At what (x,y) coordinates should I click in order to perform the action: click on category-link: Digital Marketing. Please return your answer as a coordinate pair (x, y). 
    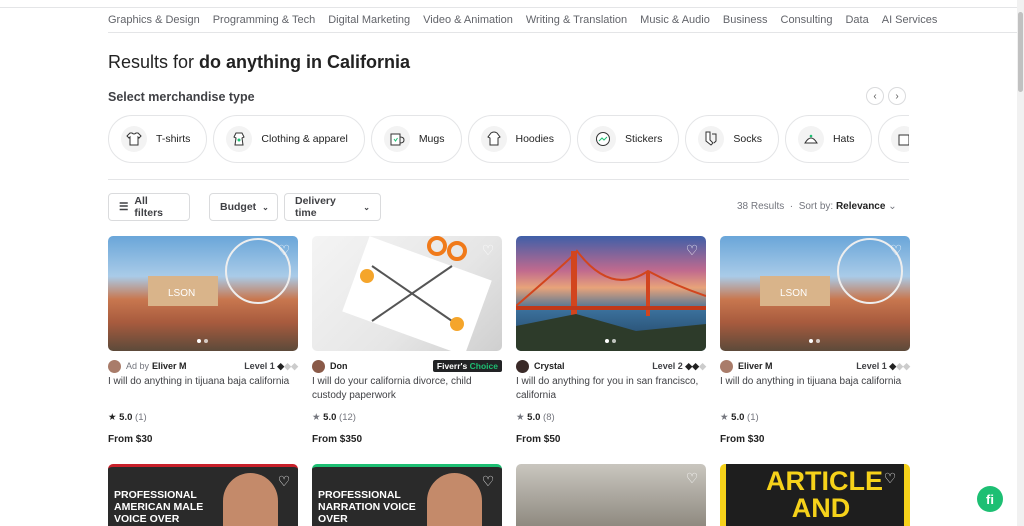
    Looking at the image, I should click on (369, 20).